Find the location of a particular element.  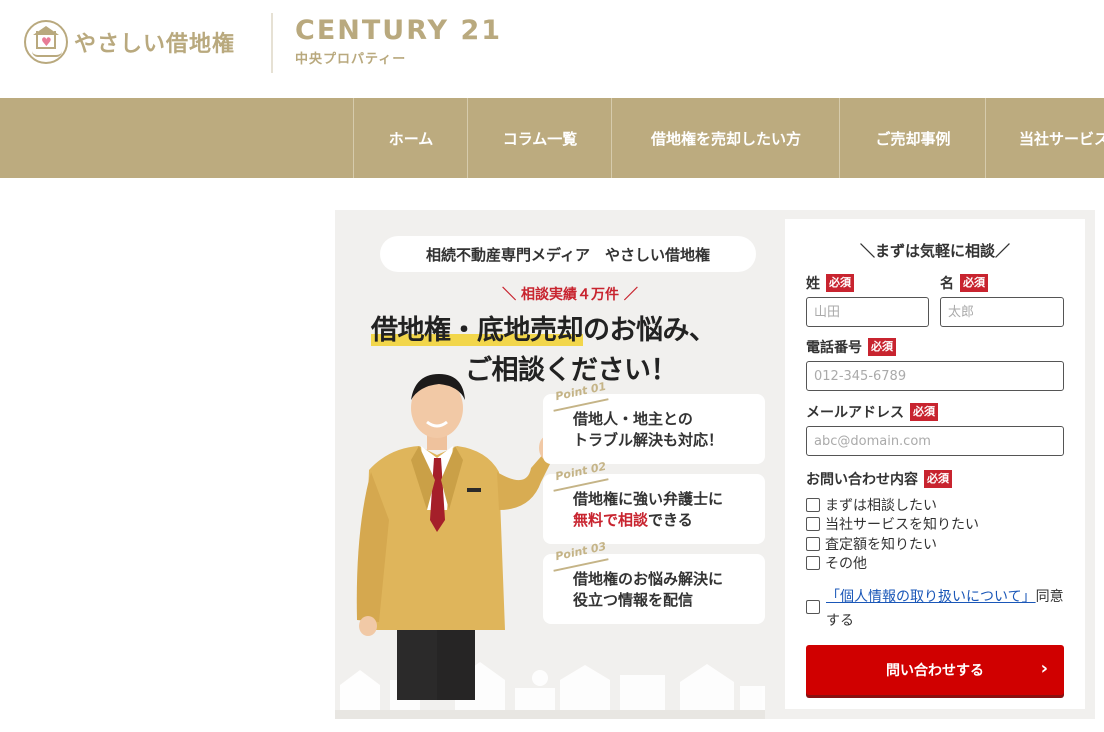

point-card-3: Point 03 借地権のお悩み解決に 役立つ情報を配信 is located at coordinates (654, 582).